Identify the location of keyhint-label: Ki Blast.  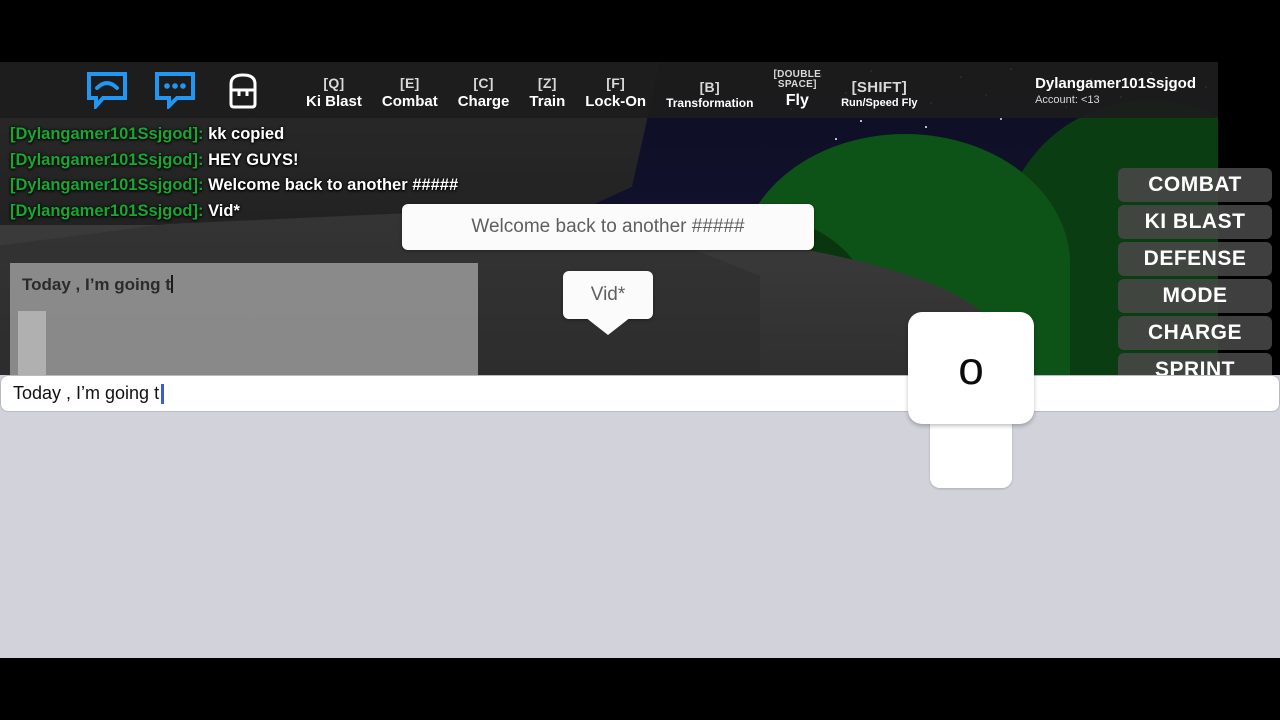
(334, 102).